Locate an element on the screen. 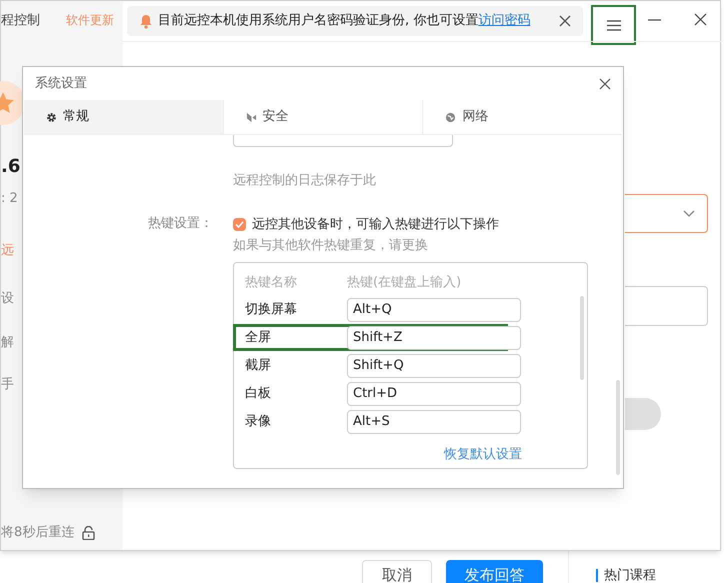  section-heading: 热门课程 is located at coordinates (630, 575).